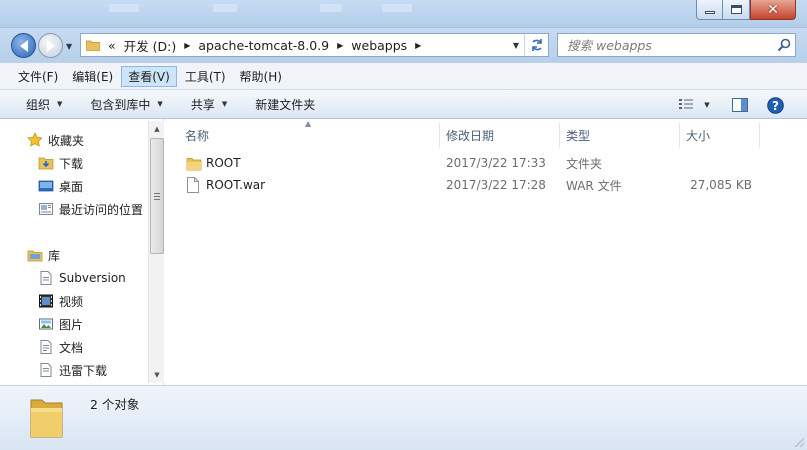  Describe the element at coordinates (403, 104) in the screenshot. I see `command-bar: 组织 ▼ 包含到库中 ▼ 共享 ▼ 新建文件夹 ▼ ?` at that location.